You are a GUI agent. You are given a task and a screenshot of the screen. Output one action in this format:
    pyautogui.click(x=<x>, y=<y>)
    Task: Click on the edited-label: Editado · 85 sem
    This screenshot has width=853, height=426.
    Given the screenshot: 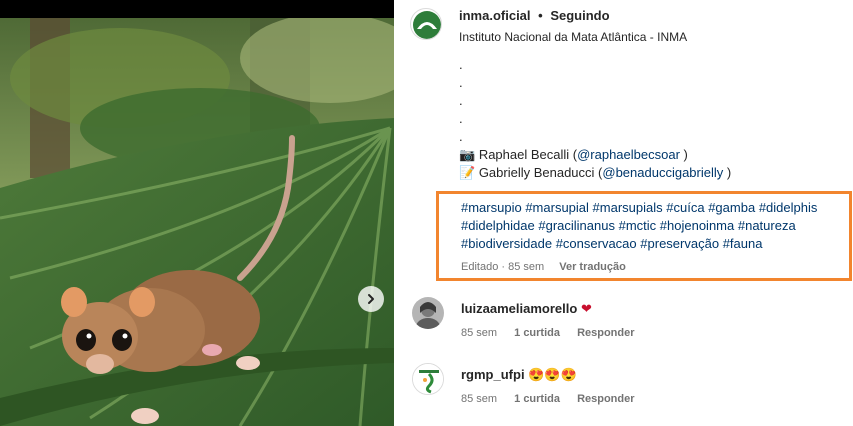 What is the action you would take?
    pyautogui.click(x=503, y=267)
    